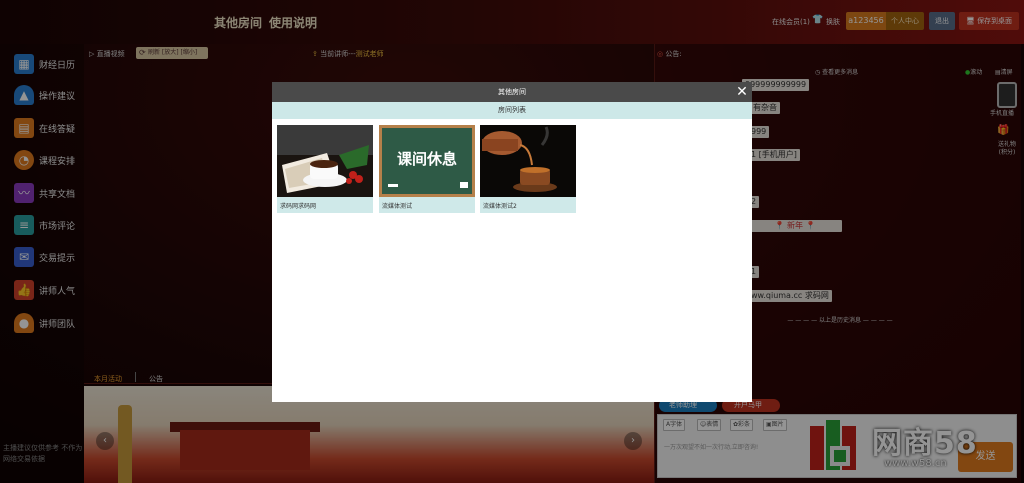 The image size is (1024, 483). I want to click on modal-subtitle: 房间列表, so click(512, 110).